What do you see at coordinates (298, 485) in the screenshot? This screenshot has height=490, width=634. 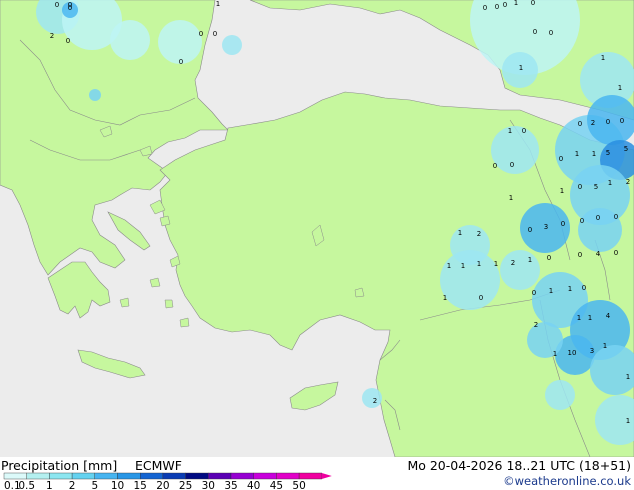 I see `legend-tick-label: 50` at bounding box center [298, 485].